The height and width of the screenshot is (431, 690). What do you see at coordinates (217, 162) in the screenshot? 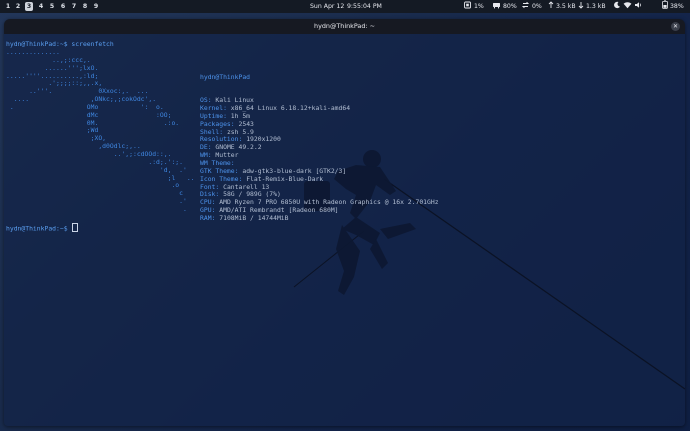
I see `info-key: WM Theme:` at bounding box center [217, 162].